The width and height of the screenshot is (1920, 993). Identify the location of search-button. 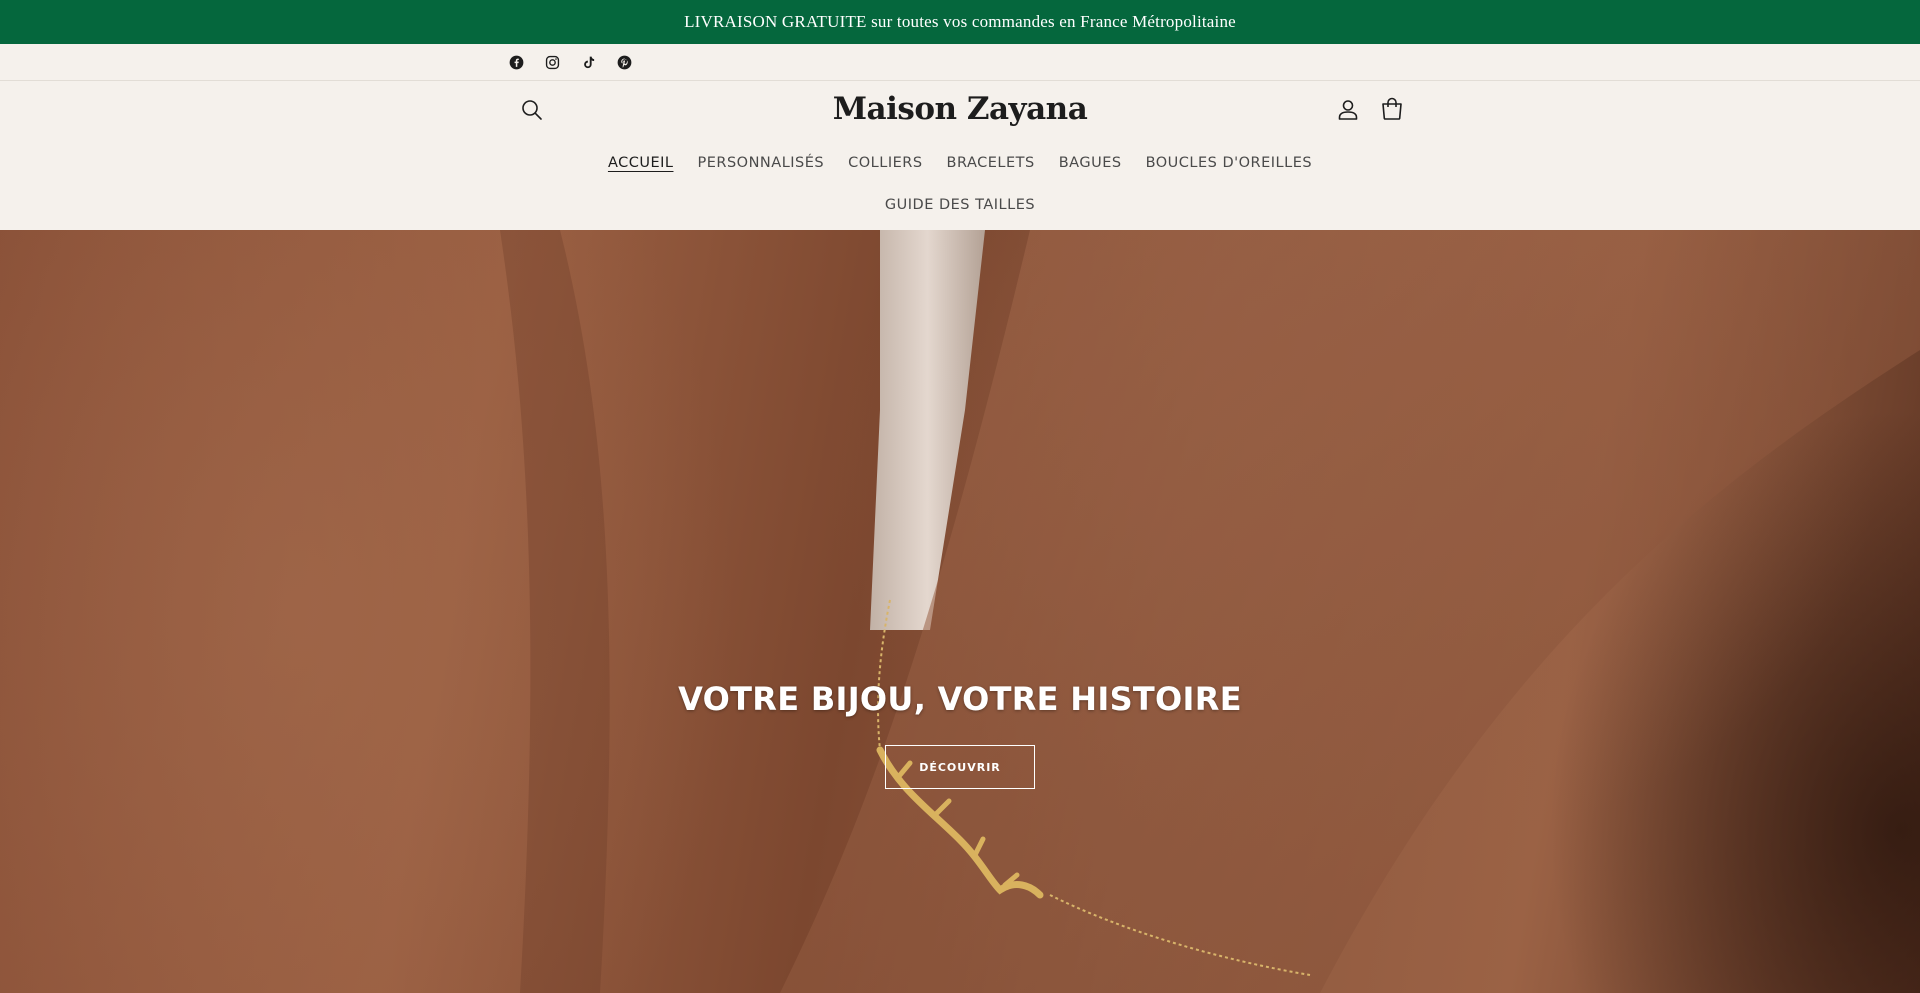
(532, 110).